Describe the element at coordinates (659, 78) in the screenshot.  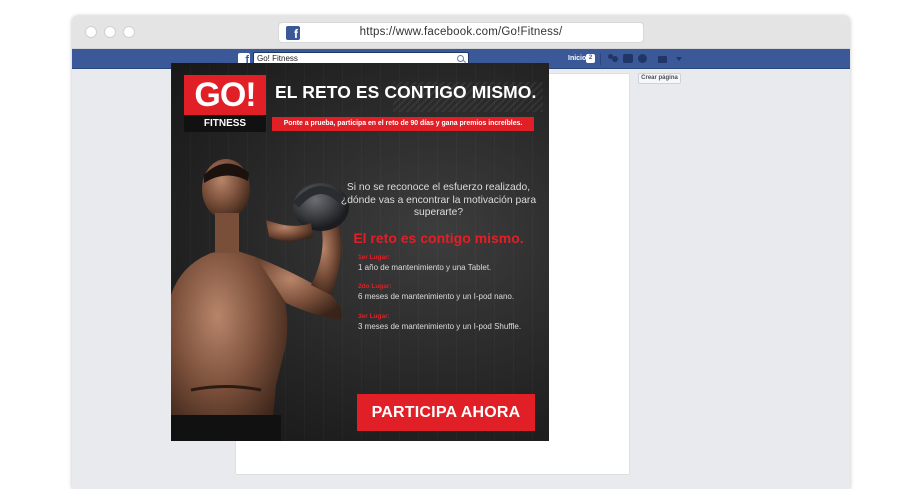
I see `create-page-button: Crear página` at that location.